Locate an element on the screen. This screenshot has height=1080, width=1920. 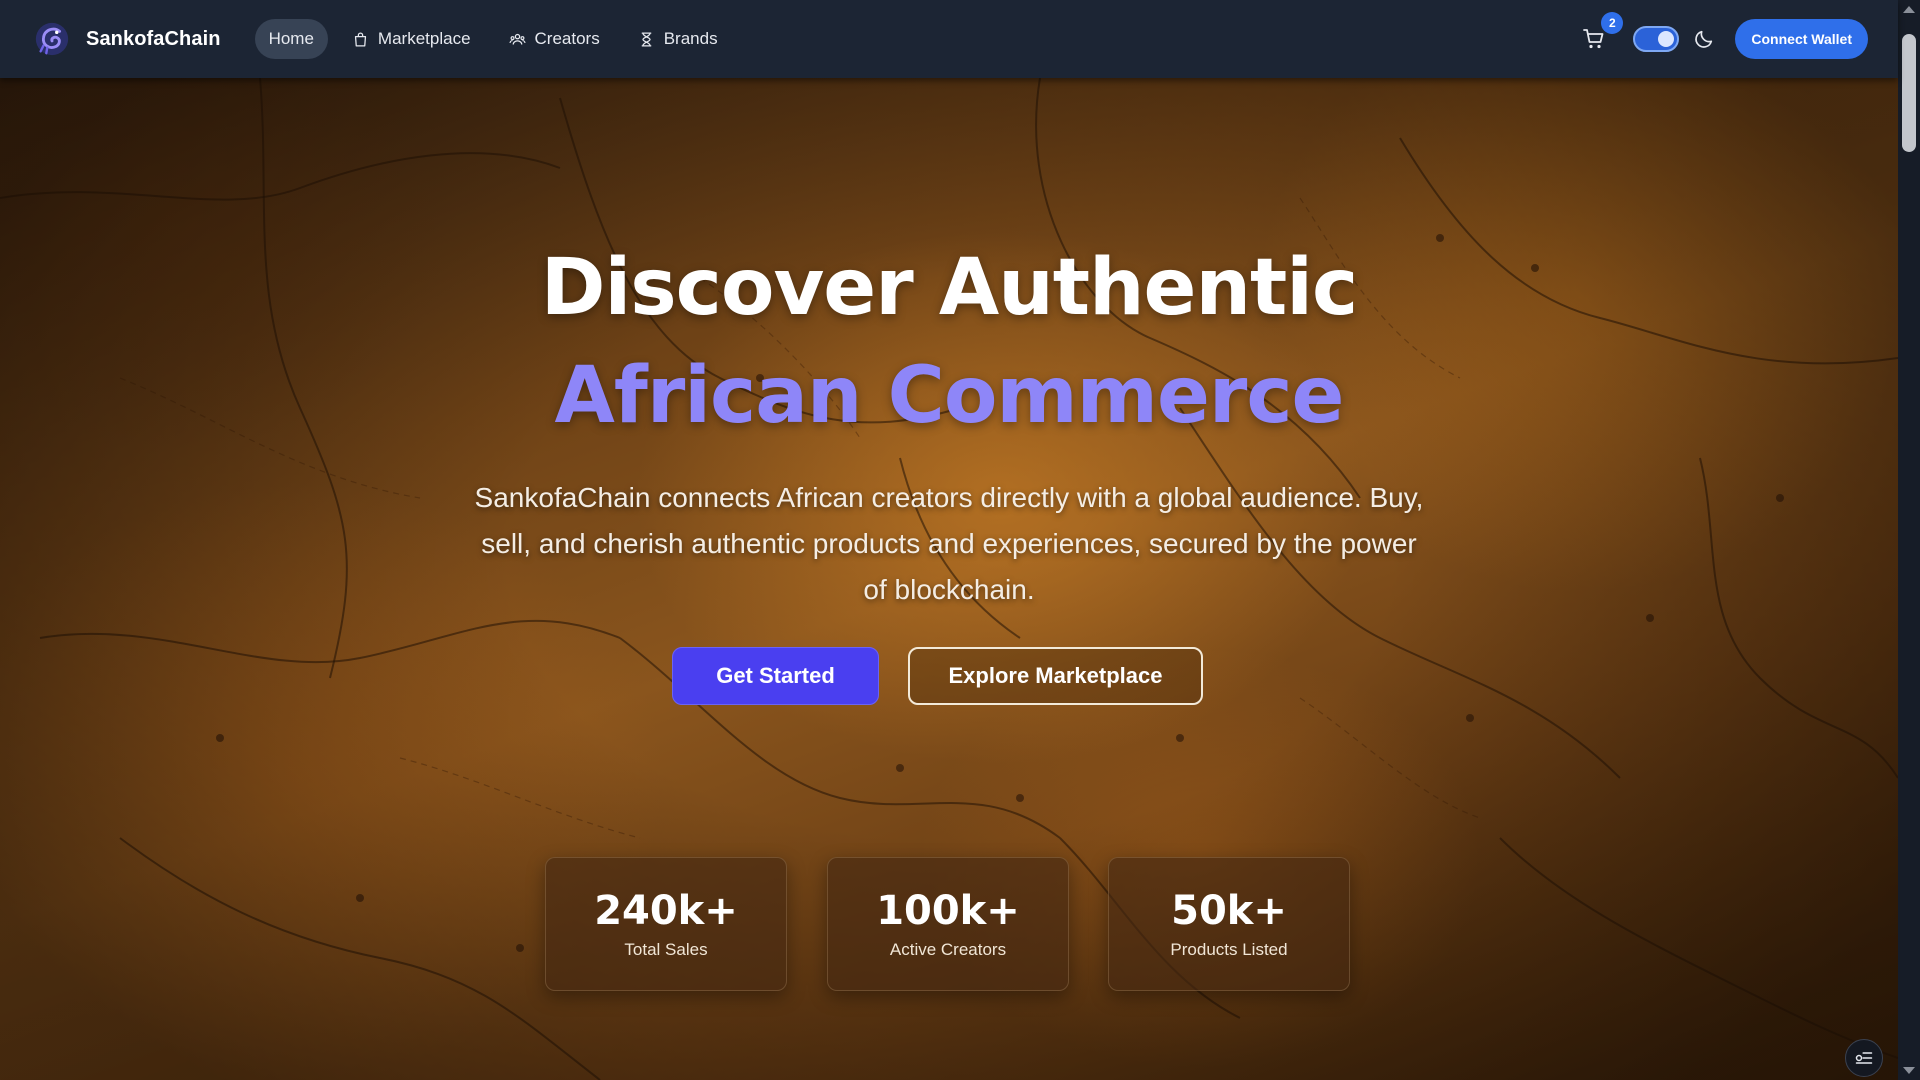
get-started-button: Get Started is located at coordinates (775, 676).